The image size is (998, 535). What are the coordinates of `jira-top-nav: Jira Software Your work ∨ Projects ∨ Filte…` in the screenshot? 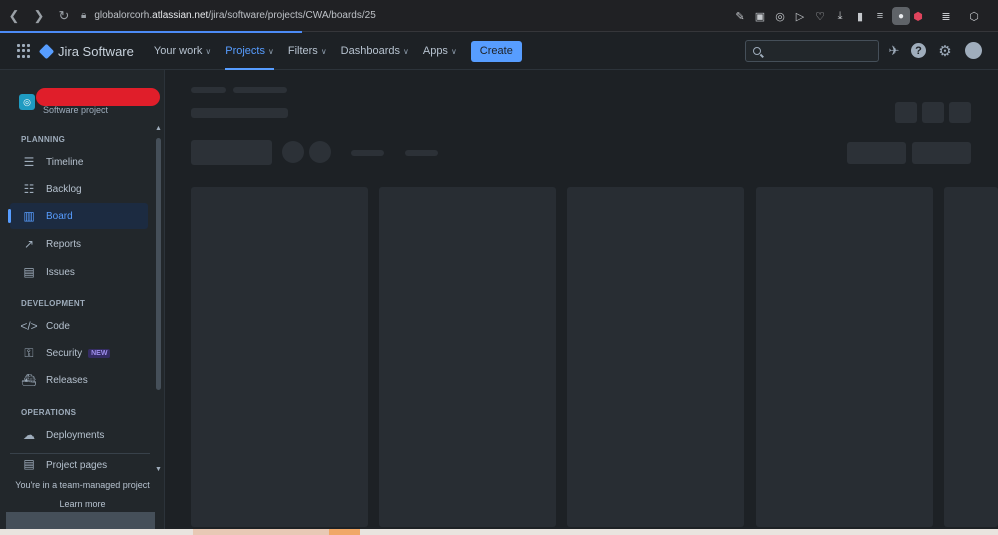 It's located at (499, 51).